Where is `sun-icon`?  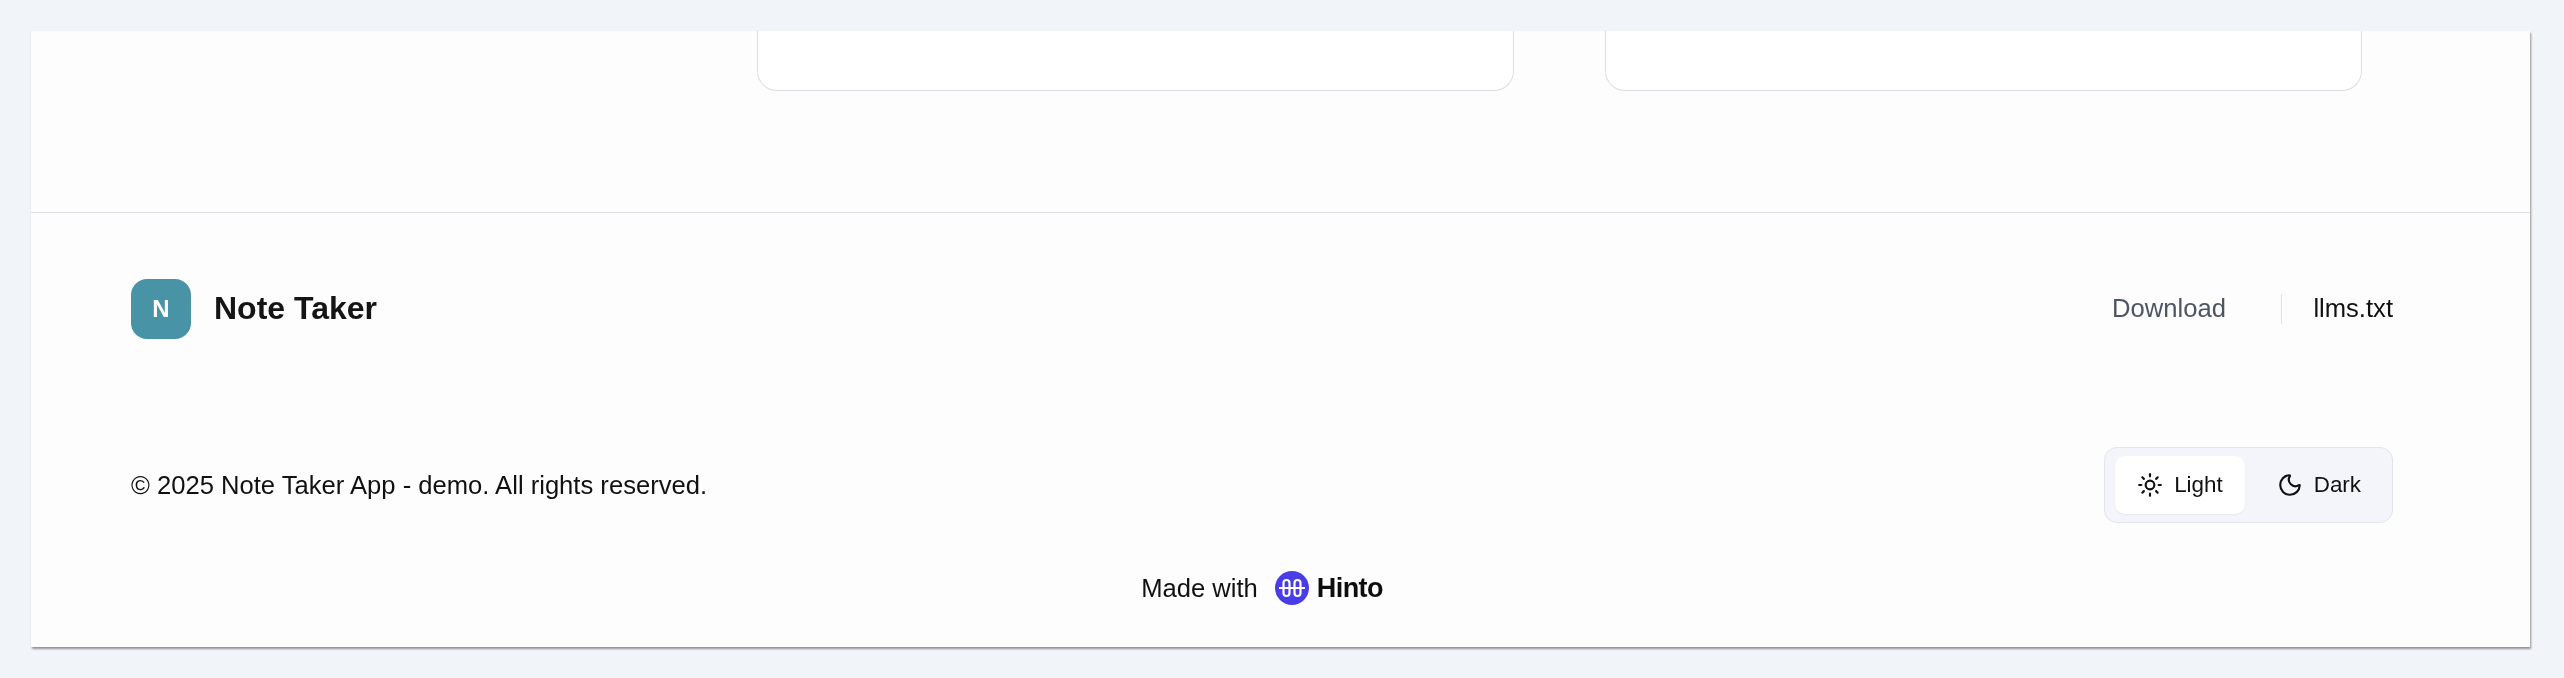
sun-icon is located at coordinates (2150, 485).